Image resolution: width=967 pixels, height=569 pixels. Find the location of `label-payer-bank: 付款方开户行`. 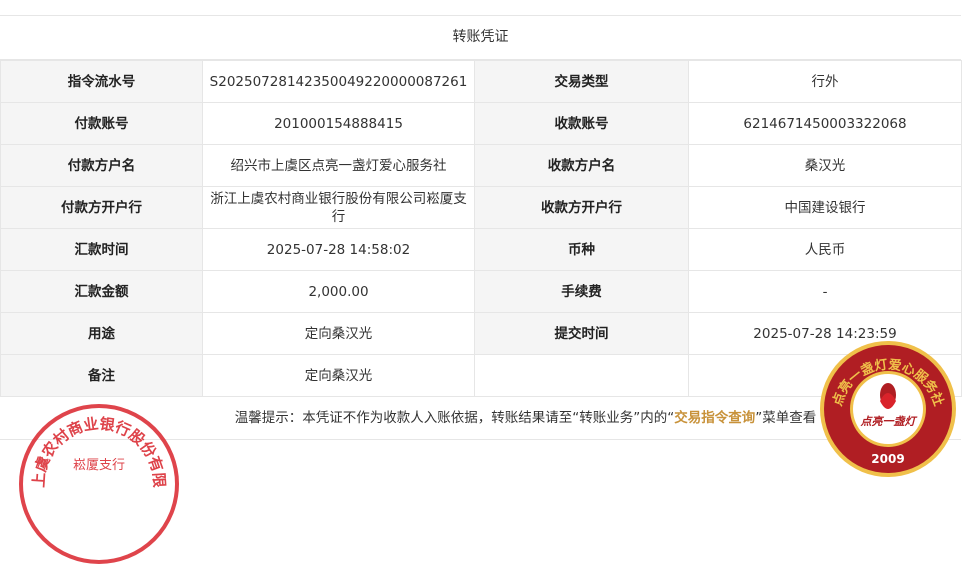

label-payer-bank: 付款方开户行 is located at coordinates (101, 207).